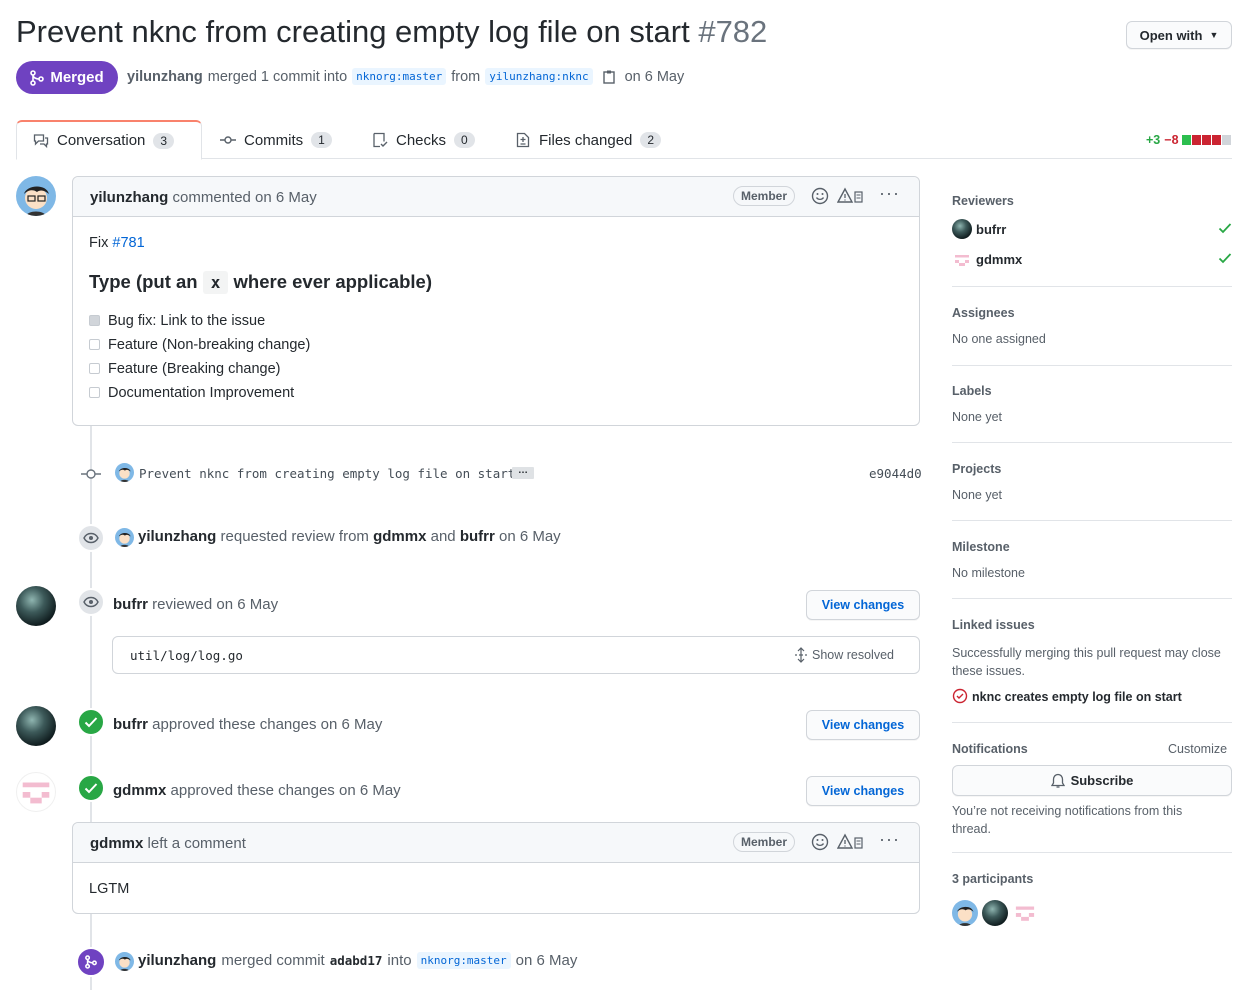 The image size is (1242, 990). I want to click on tab-checks: Checks 0, so click(423, 140).